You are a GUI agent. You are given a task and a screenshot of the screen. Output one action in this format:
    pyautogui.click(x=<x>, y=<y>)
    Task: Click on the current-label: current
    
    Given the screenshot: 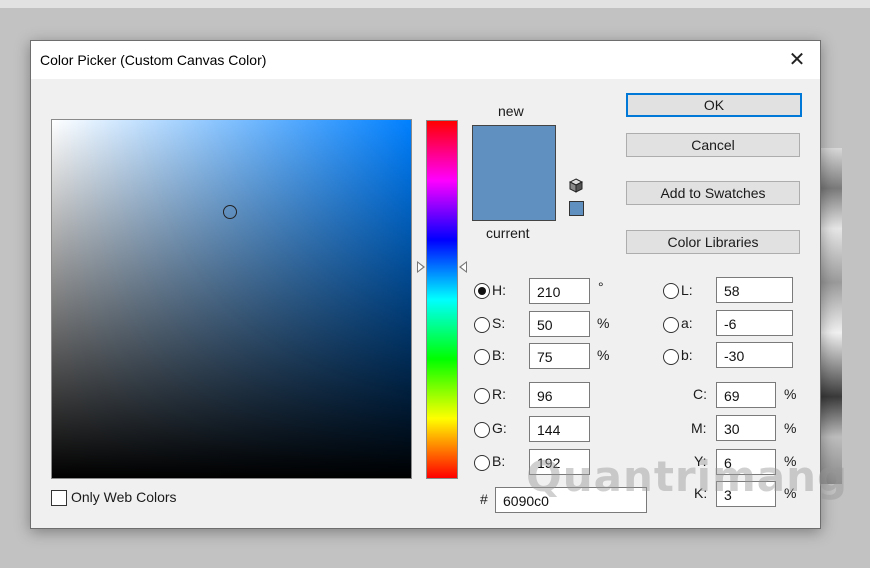 What is the action you would take?
    pyautogui.click(x=508, y=233)
    